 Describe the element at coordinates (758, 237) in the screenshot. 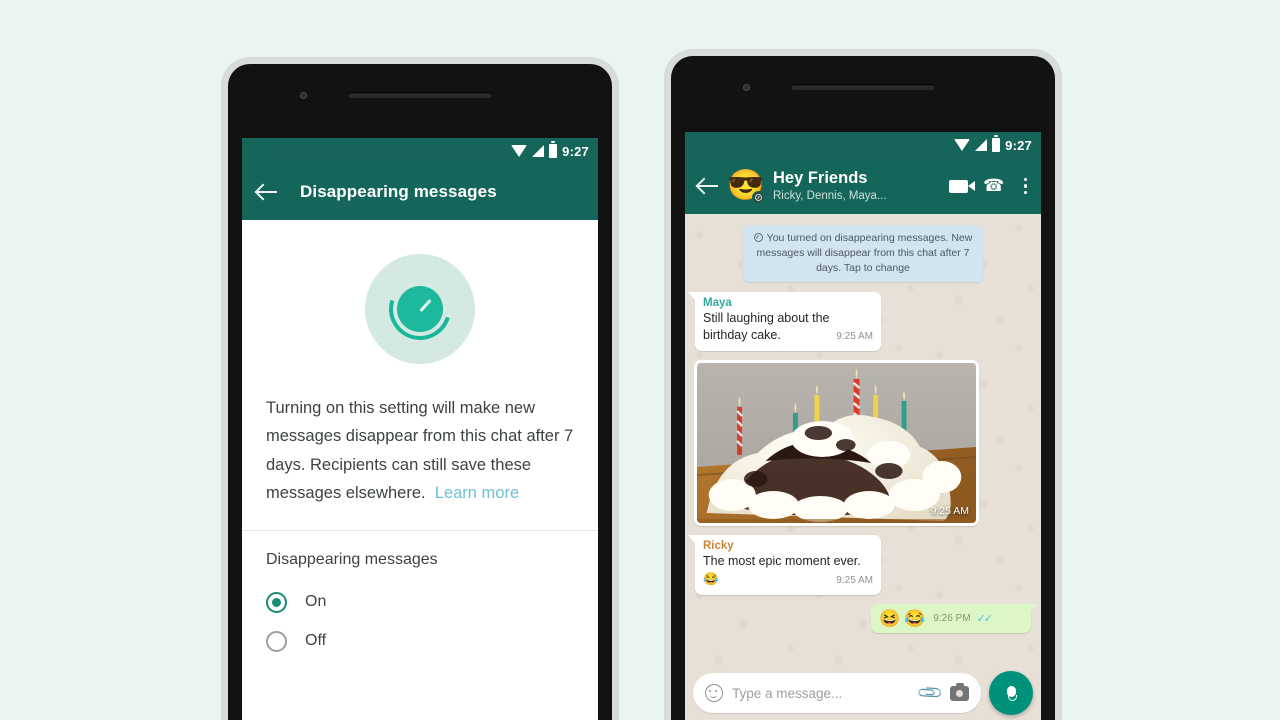

I see `timer-icon` at that location.